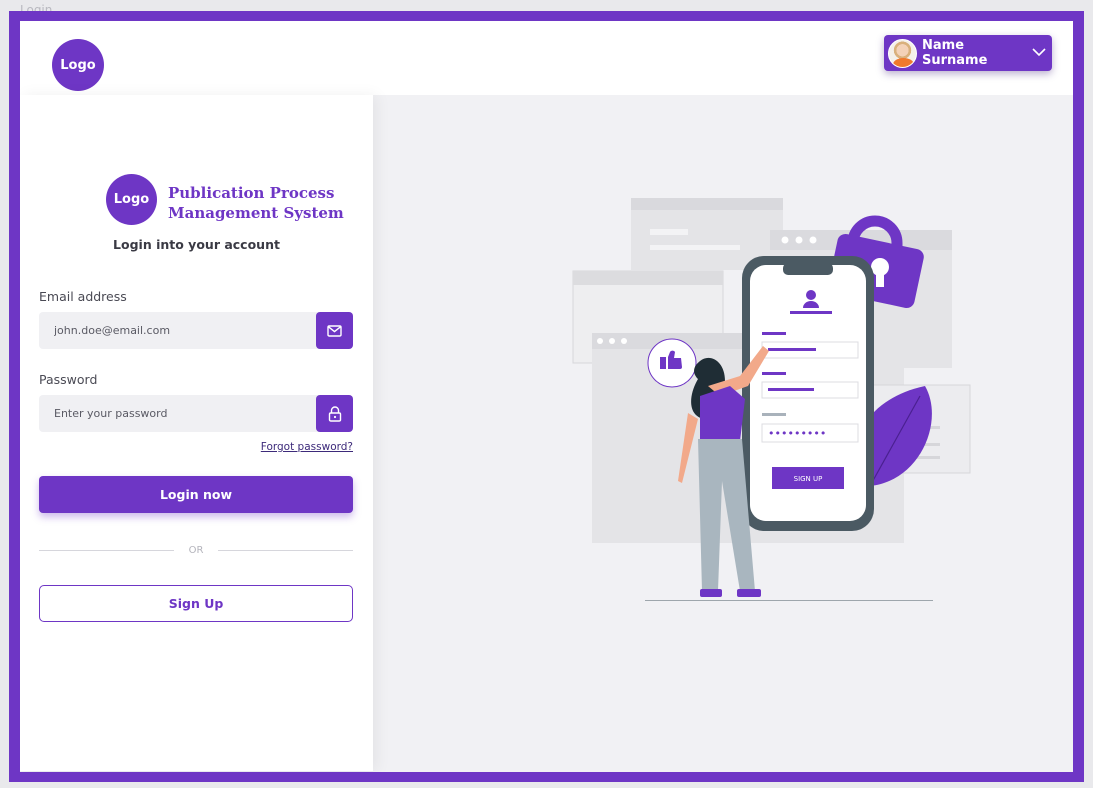 This screenshot has width=1093, height=788. Describe the element at coordinates (268, 203) in the screenshot. I see `app-title: Publication Process Management System` at that location.